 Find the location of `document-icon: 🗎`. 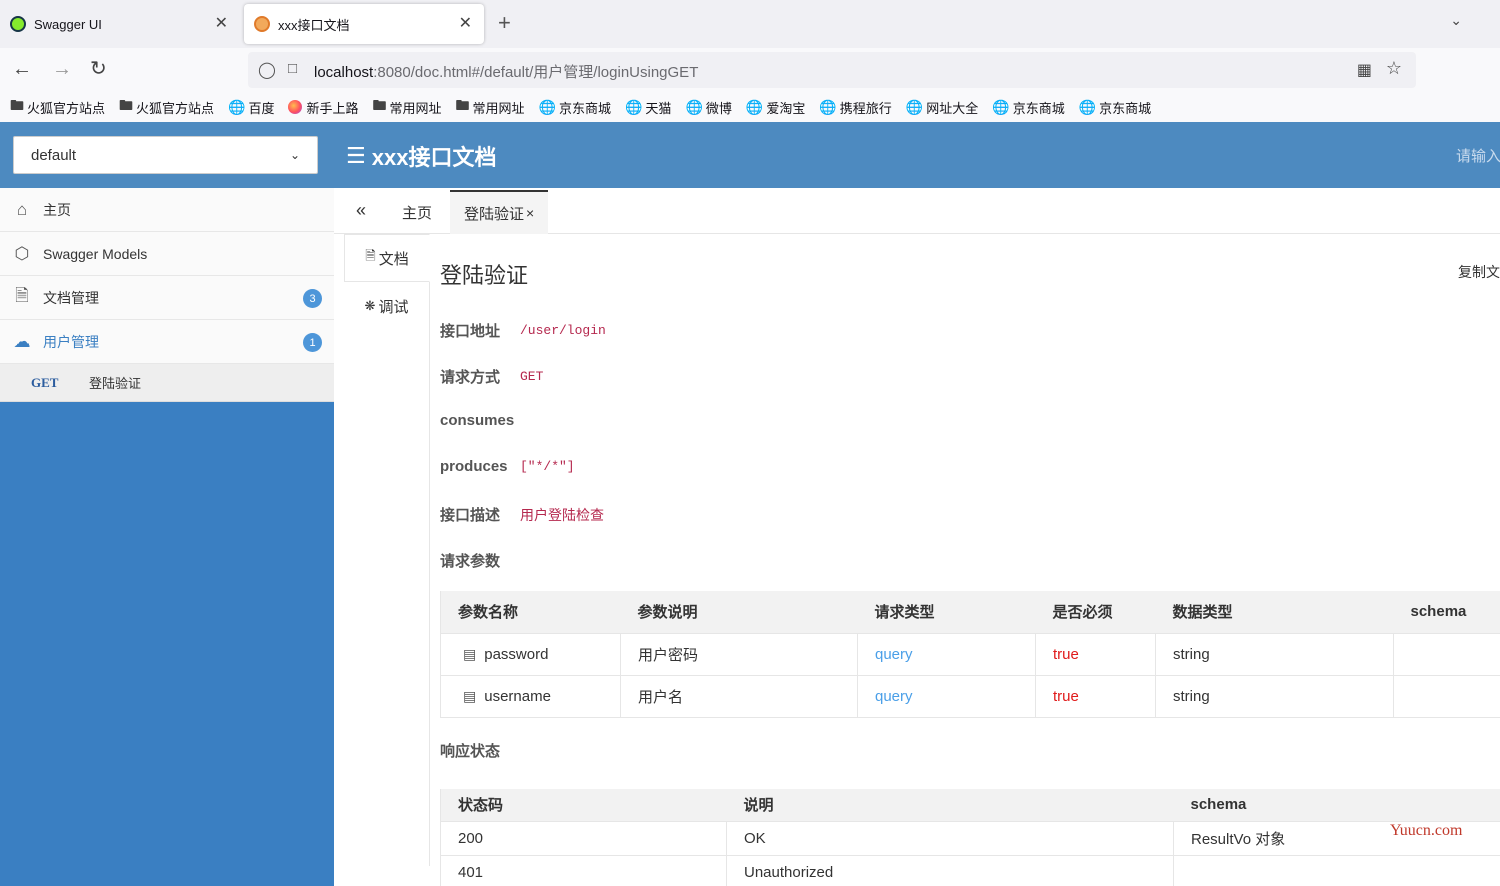

document-icon: 🗎 is located at coordinates (22, 295).